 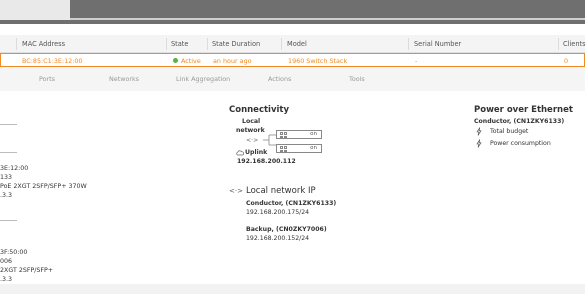 I want to click on header-serial-number: Serial Number, so click(x=437, y=44).